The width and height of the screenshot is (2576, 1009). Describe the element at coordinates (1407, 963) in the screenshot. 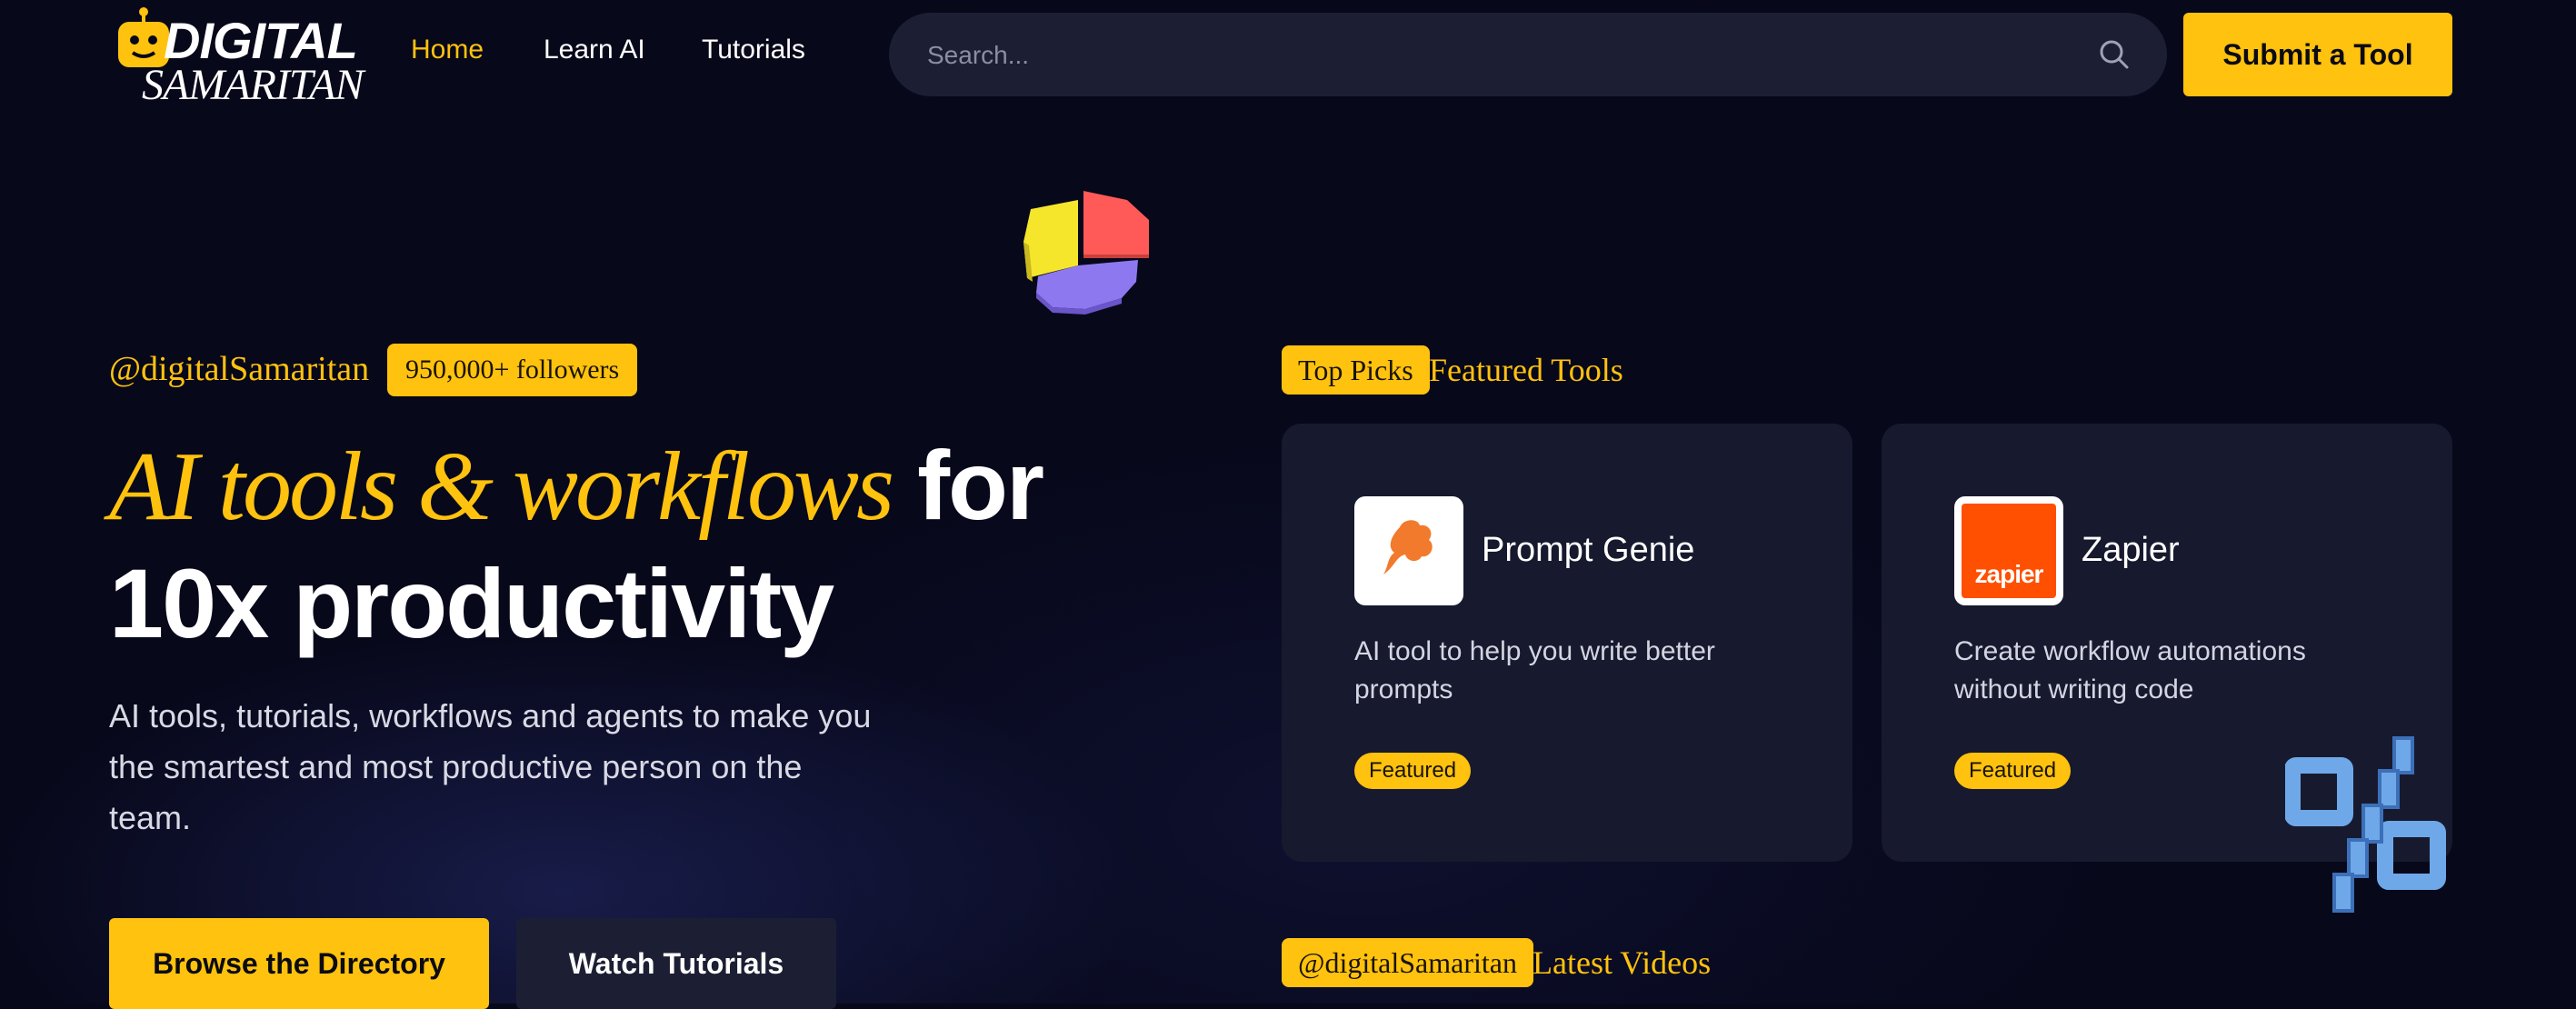

I see `videos-handle-pill: @digitalSamaritan` at that location.